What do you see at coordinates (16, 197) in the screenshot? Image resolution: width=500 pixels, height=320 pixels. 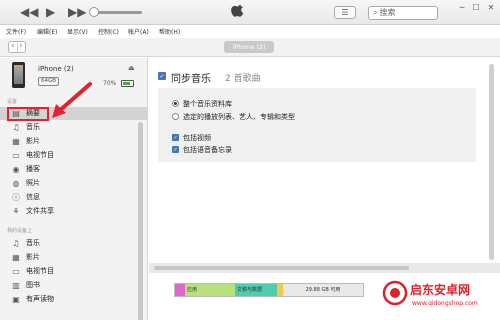 I see `info-icon: ⓘ` at bounding box center [16, 197].